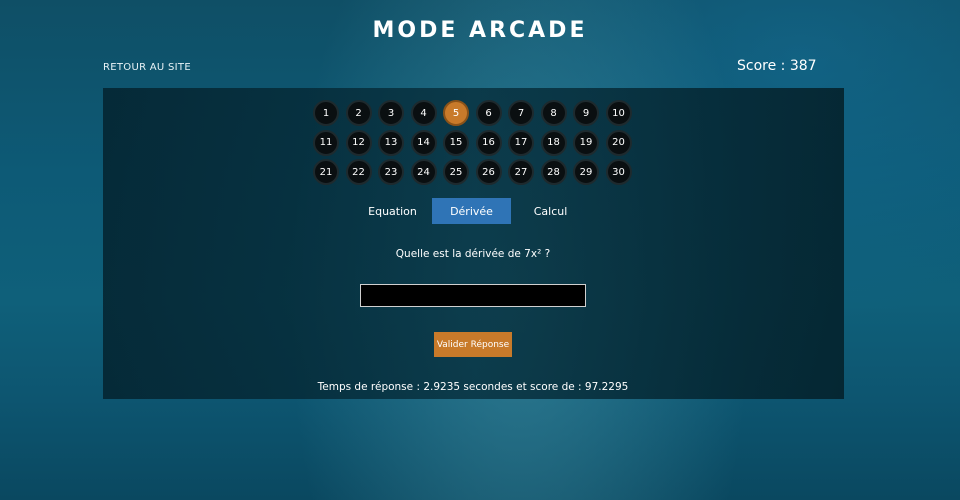 The image size is (960, 500). What do you see at coordinates (326, 113) in the screenshot?
I see `level-button: 1` at bounding box center [326, 113].